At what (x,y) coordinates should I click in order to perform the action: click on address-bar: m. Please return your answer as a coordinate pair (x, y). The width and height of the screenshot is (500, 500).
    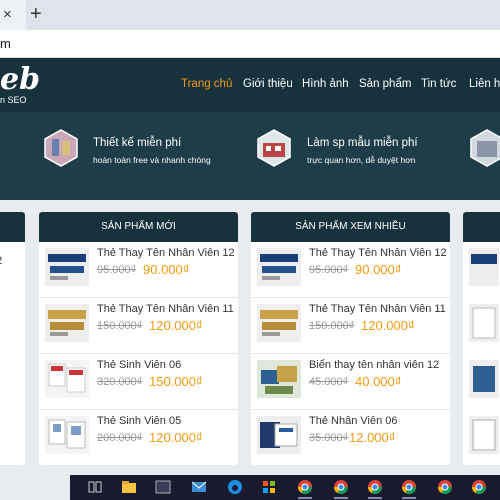
    Looking at the image, I should click on (250, 44).